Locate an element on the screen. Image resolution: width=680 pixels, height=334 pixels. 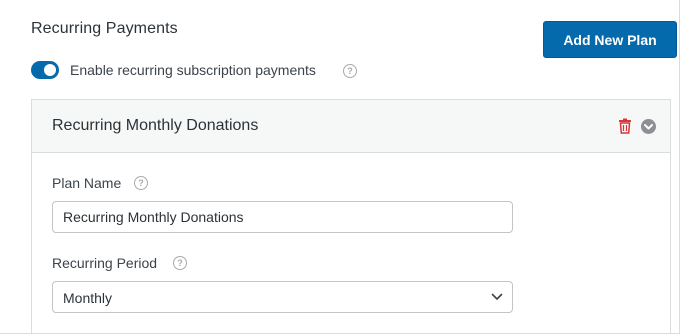
plan-name-input is located at coordinates (282, 217).